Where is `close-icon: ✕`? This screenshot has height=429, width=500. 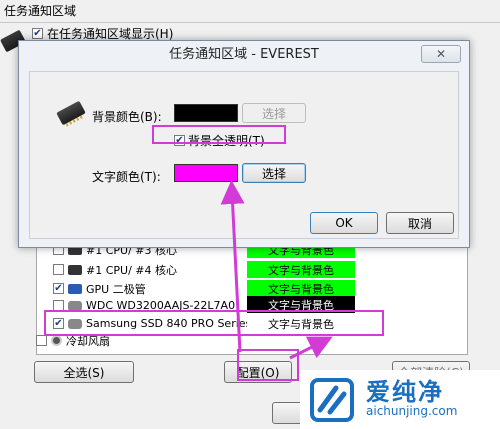 close-icon: ✕ is located at coordinates (441, 54).